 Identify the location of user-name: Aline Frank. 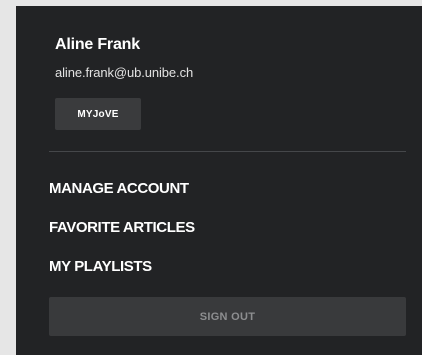
(97, 44).